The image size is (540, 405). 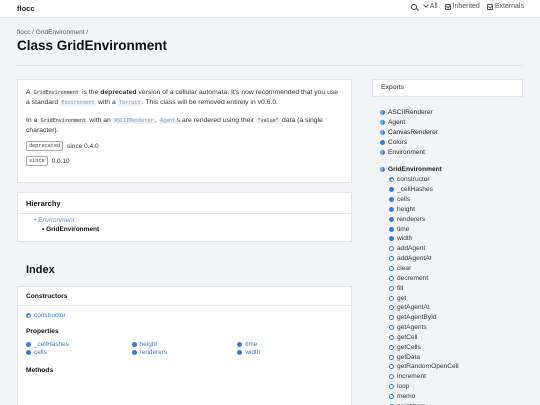 What do you see at coordinates (424, 210) in the screenshot?
I see `member-link: height` at bounding box center [424, 210].